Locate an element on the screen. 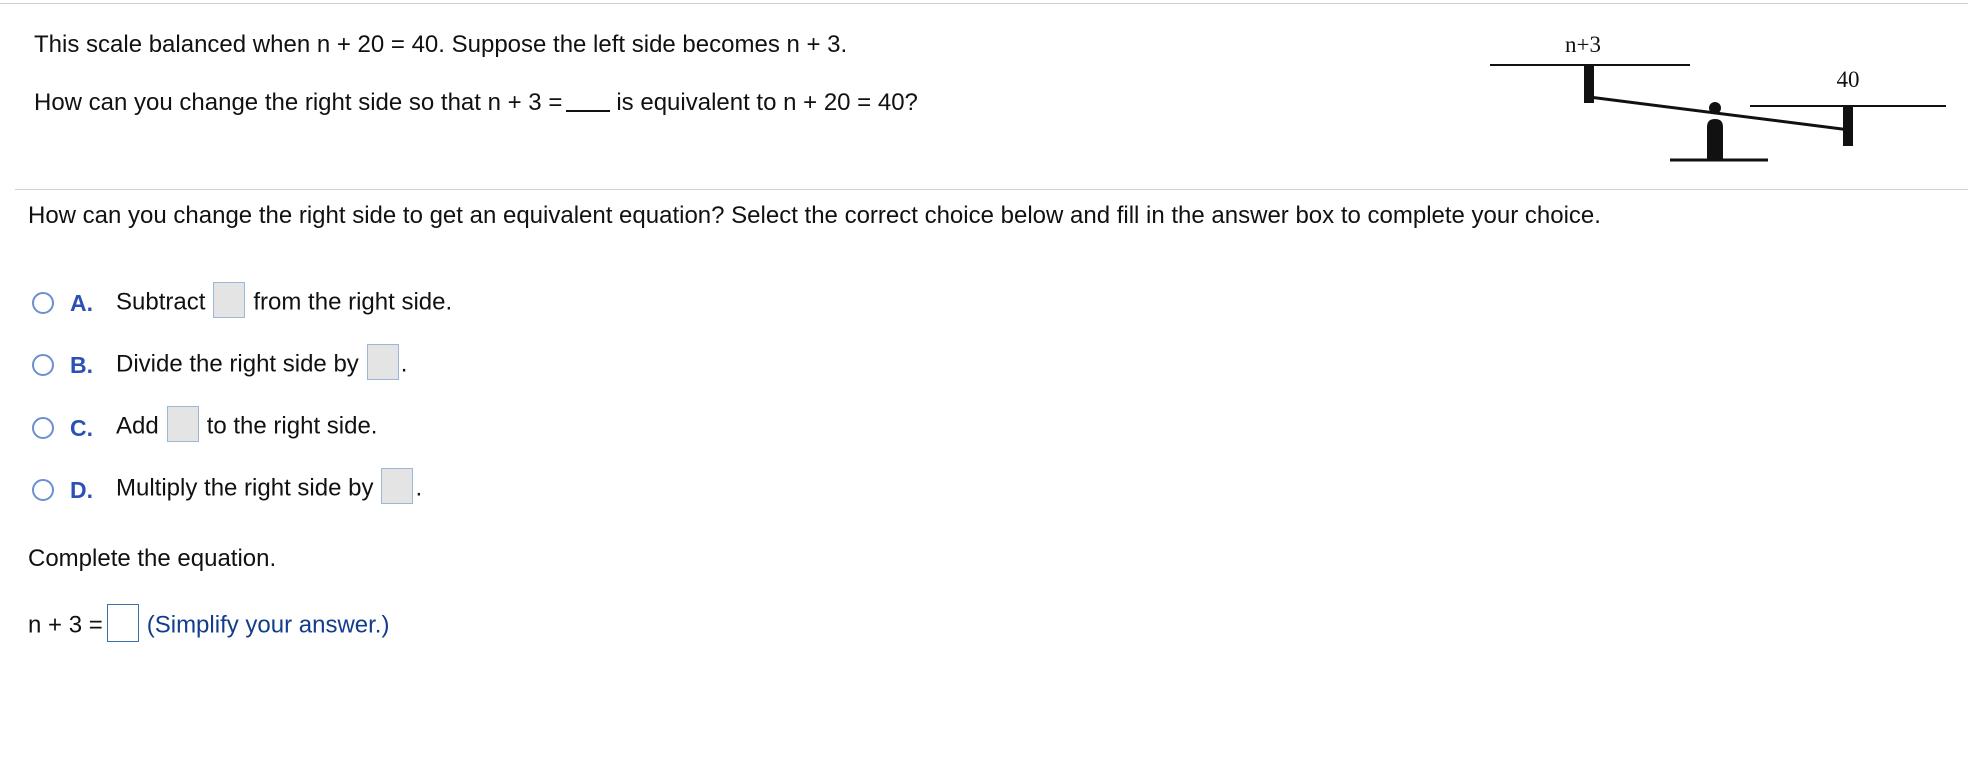  choice-a-post: from the right side. is located at coordinates (353, 302).